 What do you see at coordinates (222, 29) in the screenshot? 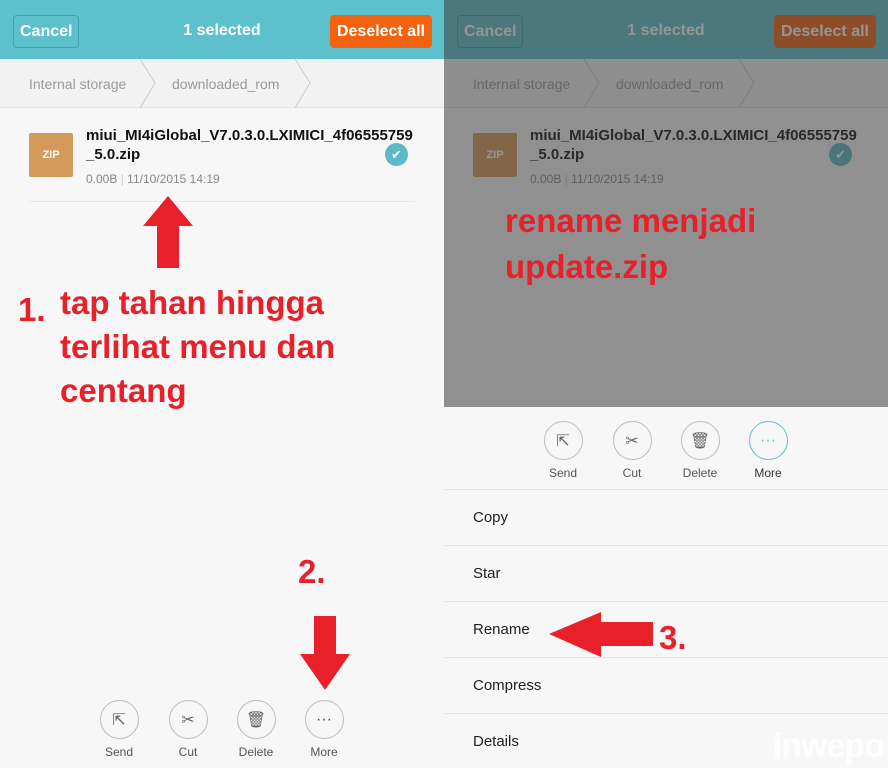
I see `action-header: Cancel 1 selected Deselect all` at bounding box center [222, 29].